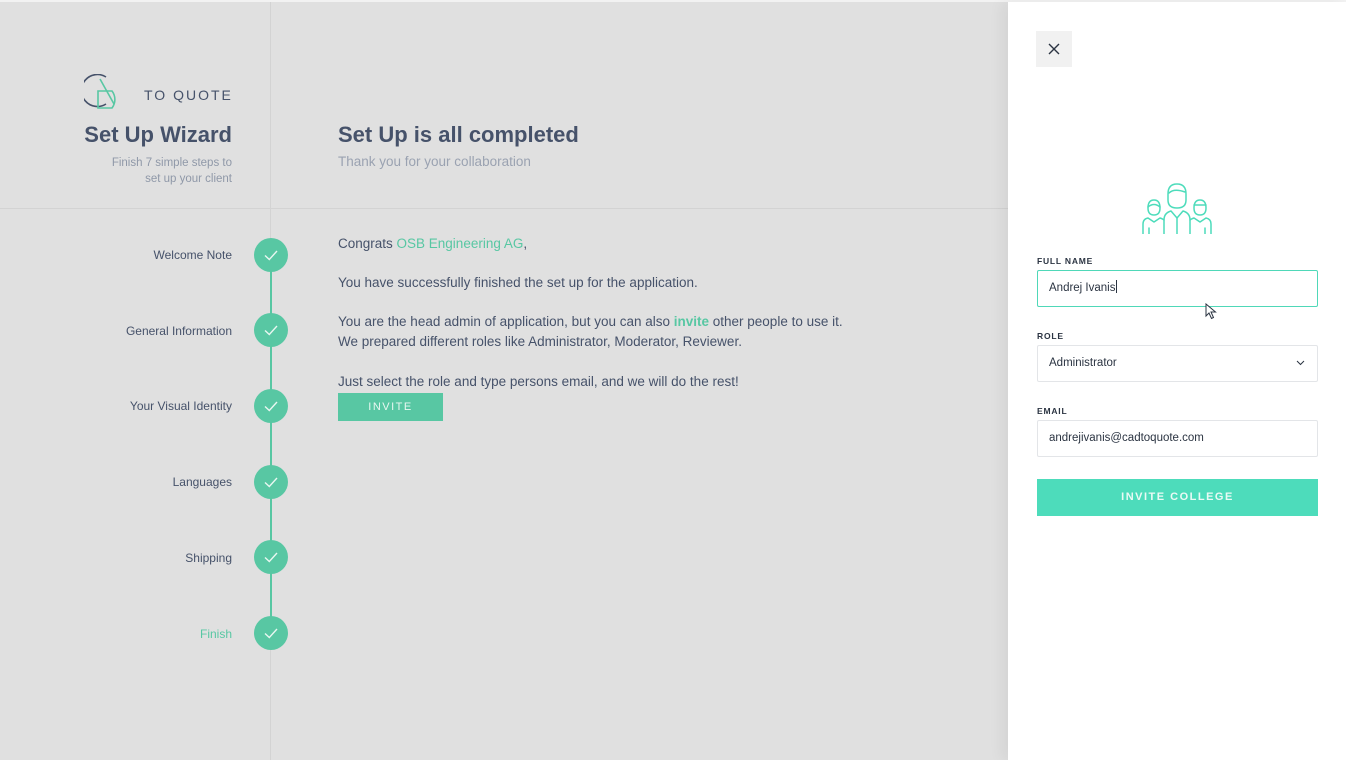  I want to click on admin-line-suffix: other people to use it., so click(776, 321).